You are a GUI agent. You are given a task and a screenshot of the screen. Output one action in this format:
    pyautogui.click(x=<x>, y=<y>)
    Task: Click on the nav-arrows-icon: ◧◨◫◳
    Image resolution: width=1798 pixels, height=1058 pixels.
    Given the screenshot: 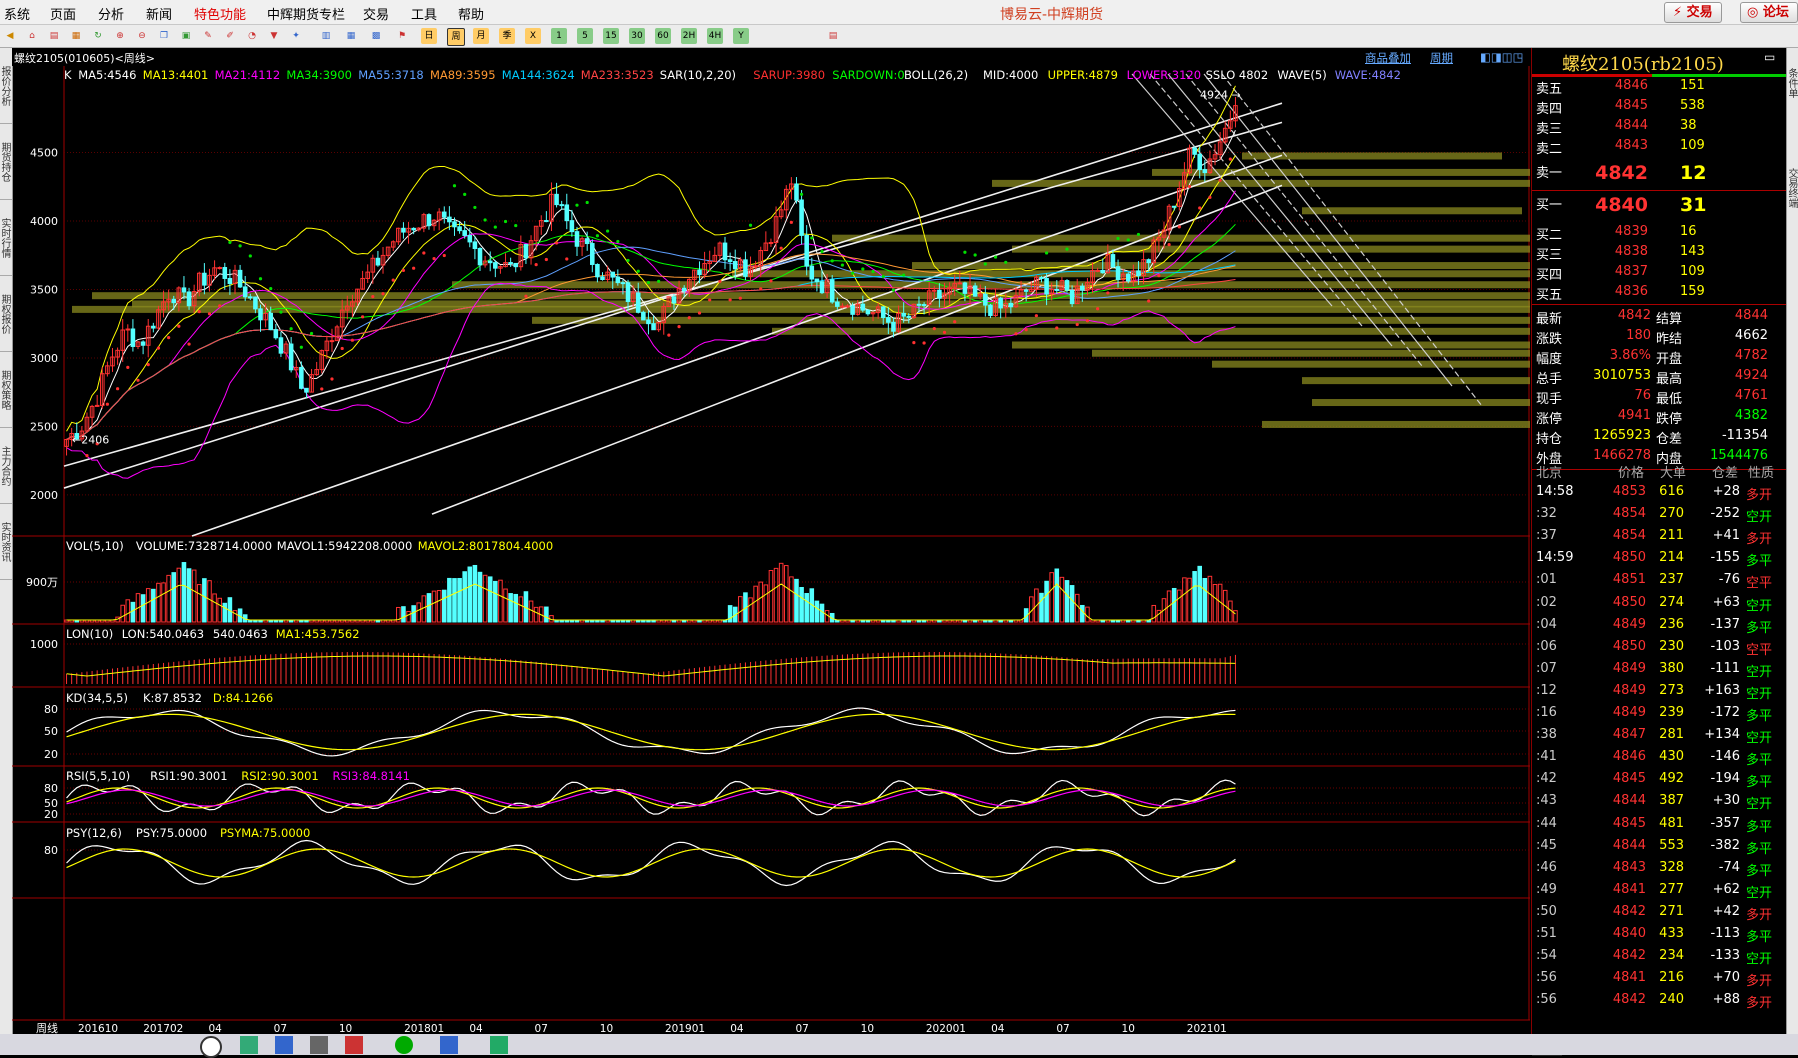 What is the action you would take?
    pyautogui.click(x=1501, y=57)
    